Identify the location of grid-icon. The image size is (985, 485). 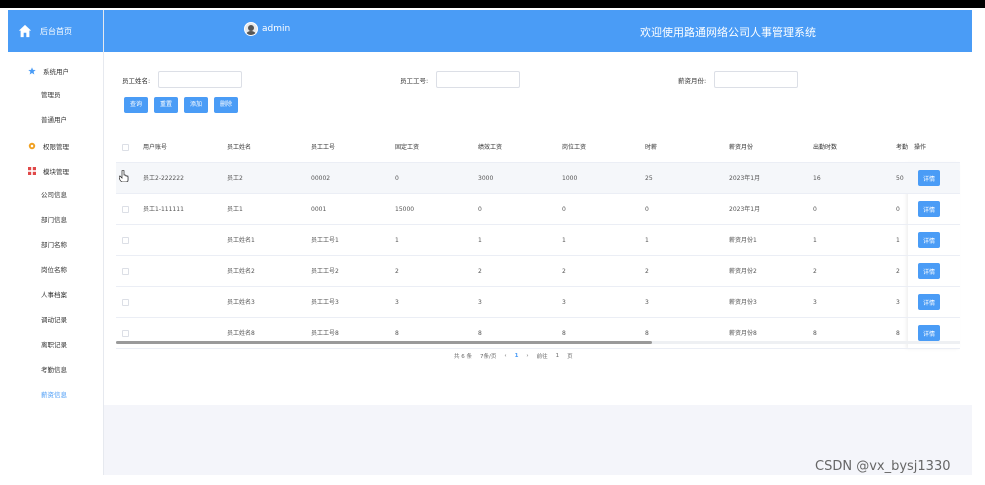
(32, 170).